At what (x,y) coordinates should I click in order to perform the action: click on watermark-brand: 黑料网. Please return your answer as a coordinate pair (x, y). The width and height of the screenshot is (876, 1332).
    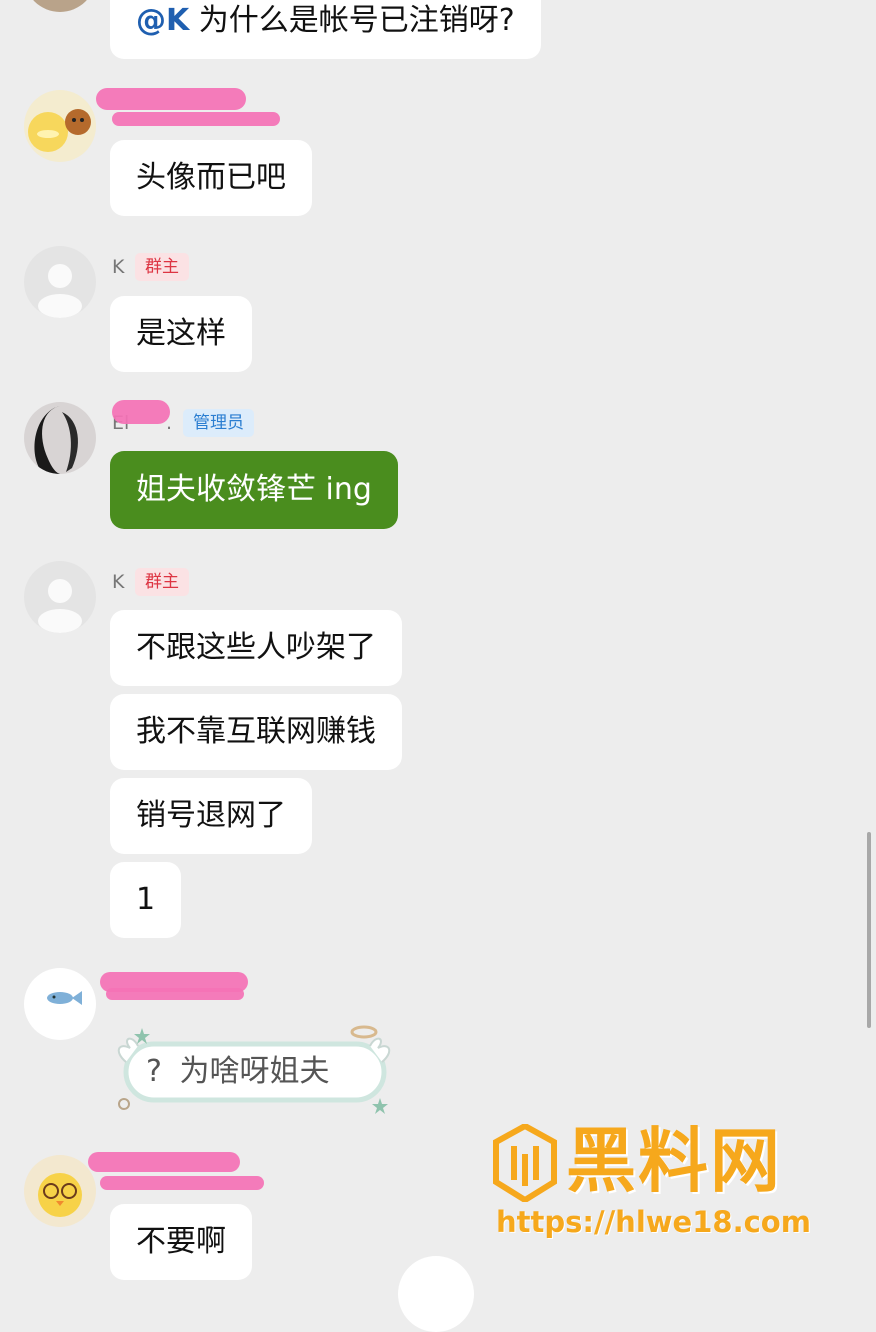
    Looking at the image, I should click on (674, 1161).